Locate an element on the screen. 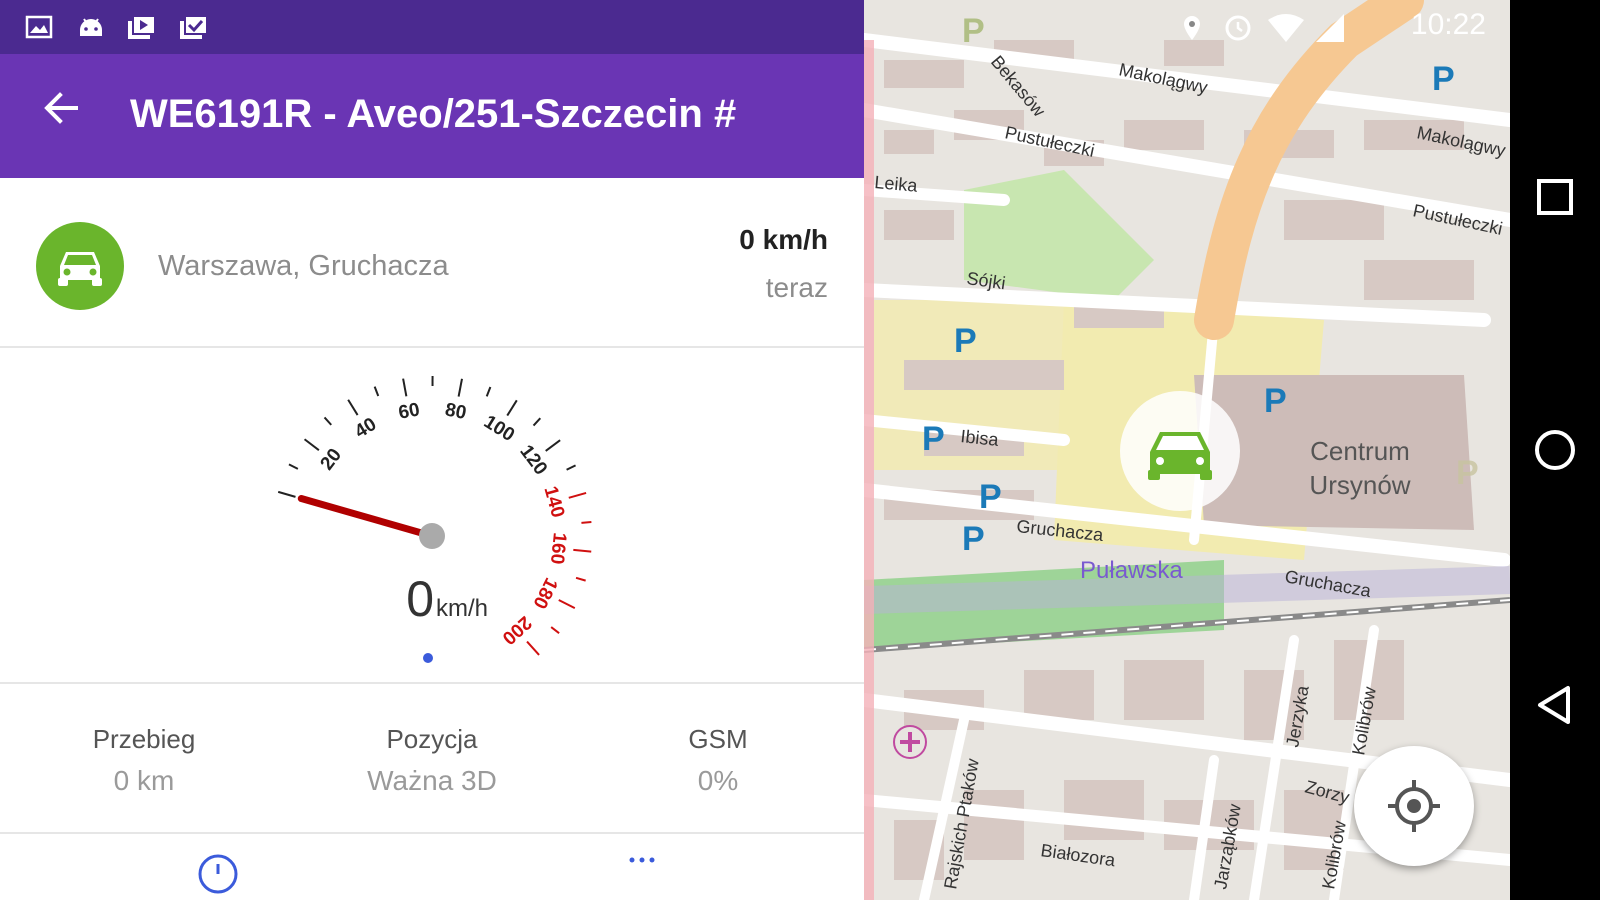  my-location-icon is located at coordinates (1414, 806).